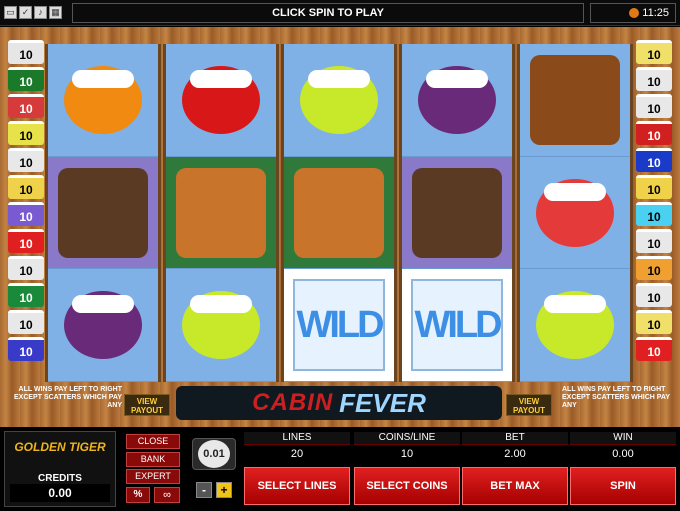 The image size is (680, 511). What do you see at coordinates (515, 486) in the screenshot?
I see `bet-max-button: BET MAX` at bounding box center [515, 486].